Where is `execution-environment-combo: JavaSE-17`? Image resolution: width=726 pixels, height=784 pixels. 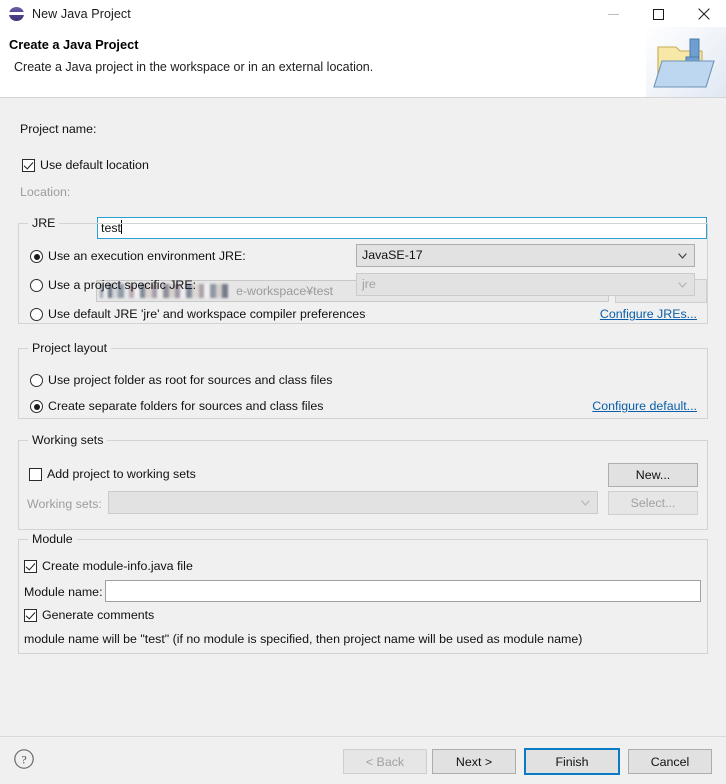
execution-environment-combo: JavaSE-17 is located at coordinates (525, 255).